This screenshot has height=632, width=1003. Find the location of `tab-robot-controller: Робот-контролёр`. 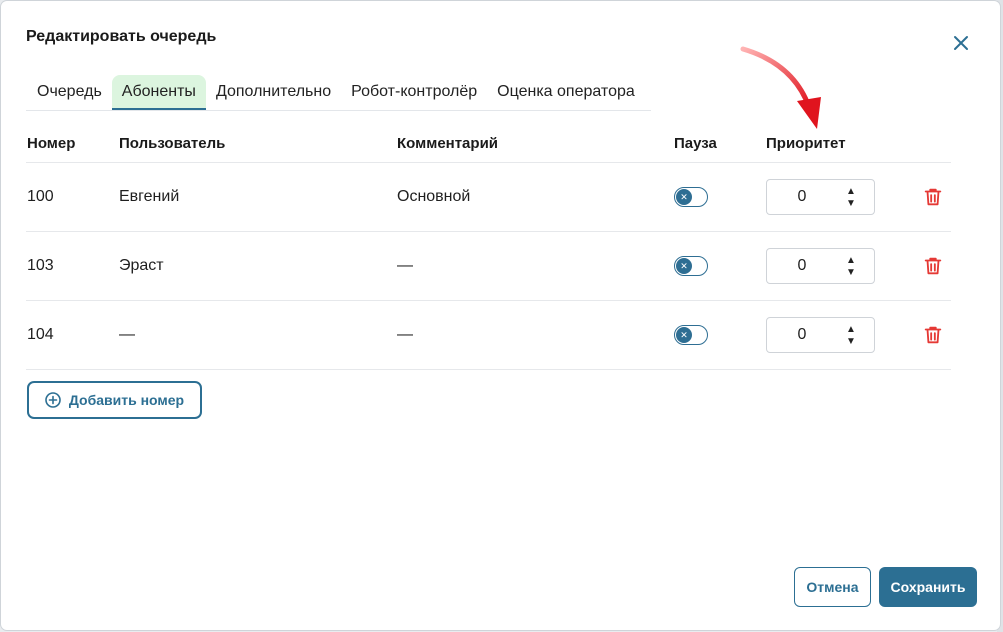

tab-robot-controller: Робот-контролёр is located at coordinates (414, 92).